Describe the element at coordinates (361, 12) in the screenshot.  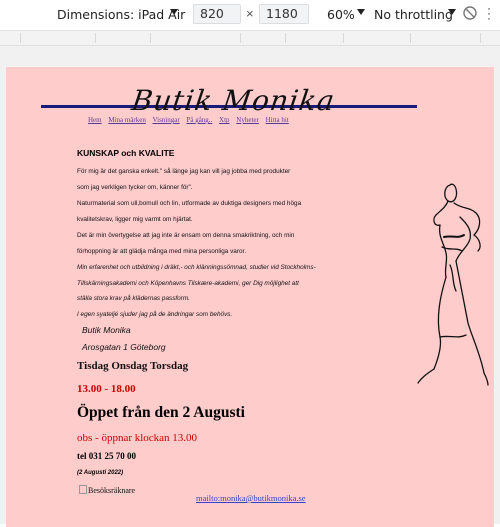
I see `zoom-chevron-down-icon` at that location.